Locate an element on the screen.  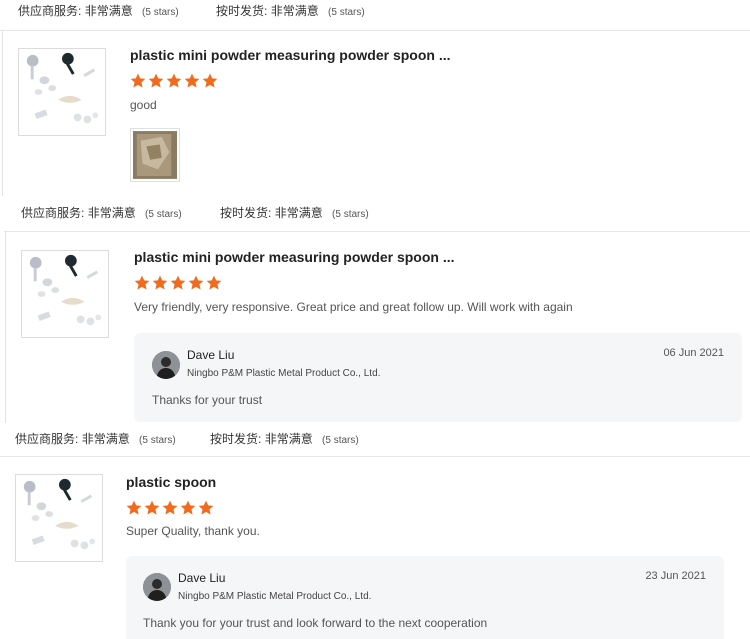
review-photo is located at coordinates (155, 155).